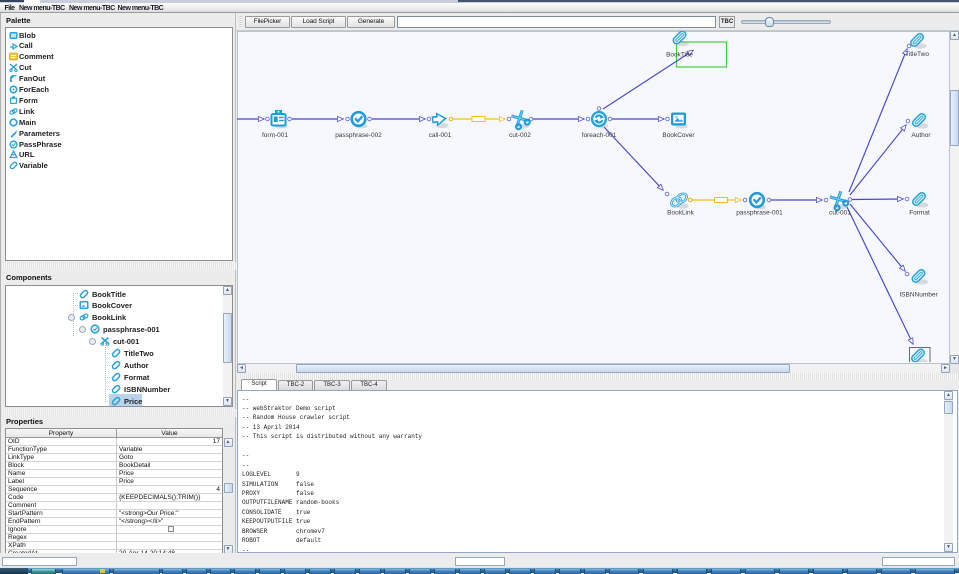 The image size is (959, 574). What do you see at coordinates (275, 135) in the screenshot?
I see `svg-text: form-001` at bounding box center [275, 135].